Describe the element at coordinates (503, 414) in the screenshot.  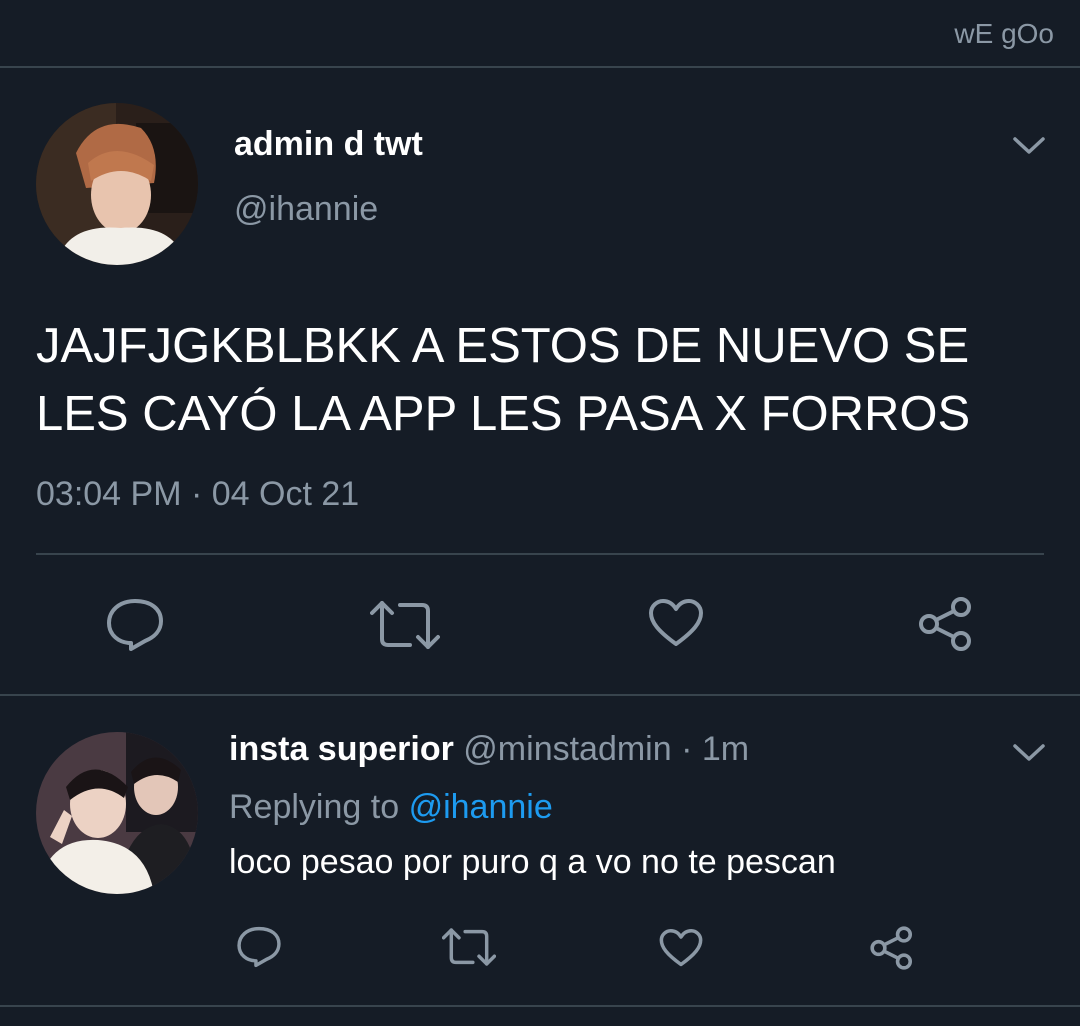
I see `main-tweet-text-line-2: LES CAYÓ LA APP LES PASA X FORROS` at that location.